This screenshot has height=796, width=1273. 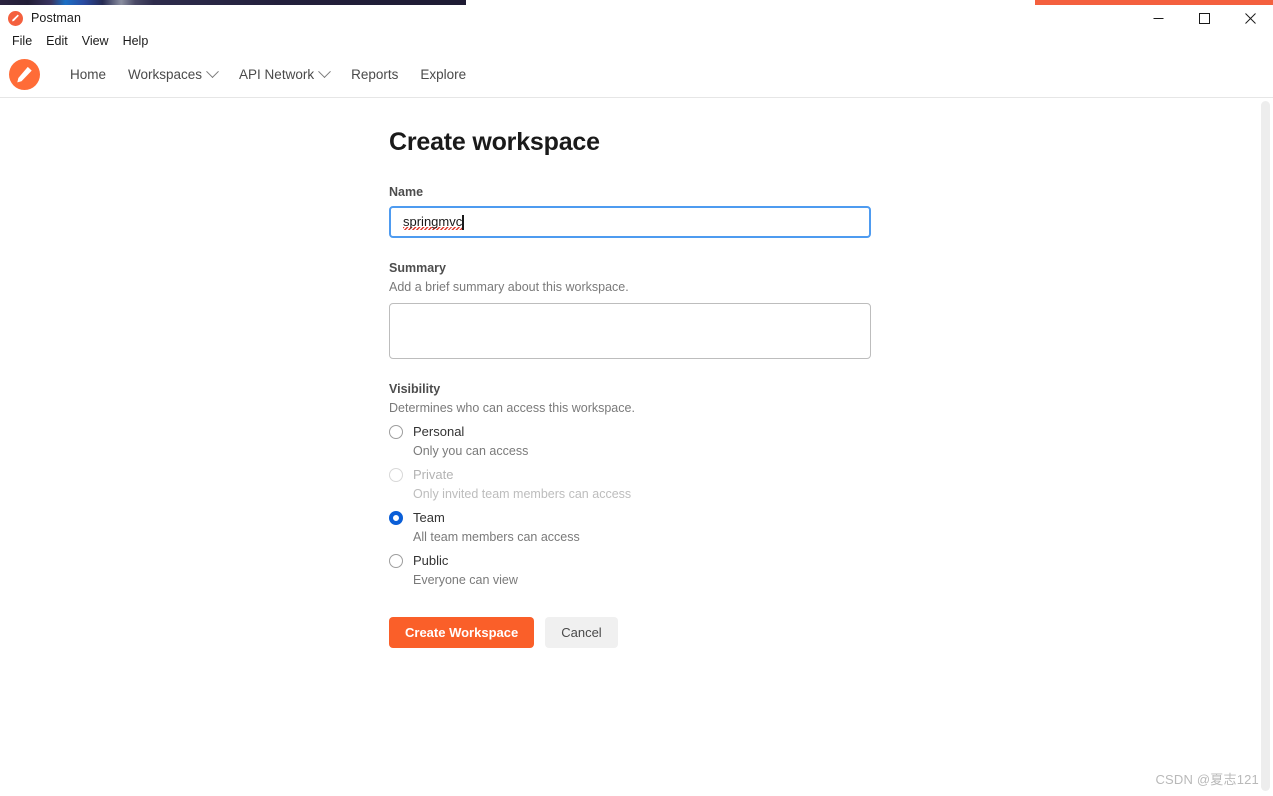 I want to click on vertical-scrollbar, so click(x=1265, y=447).